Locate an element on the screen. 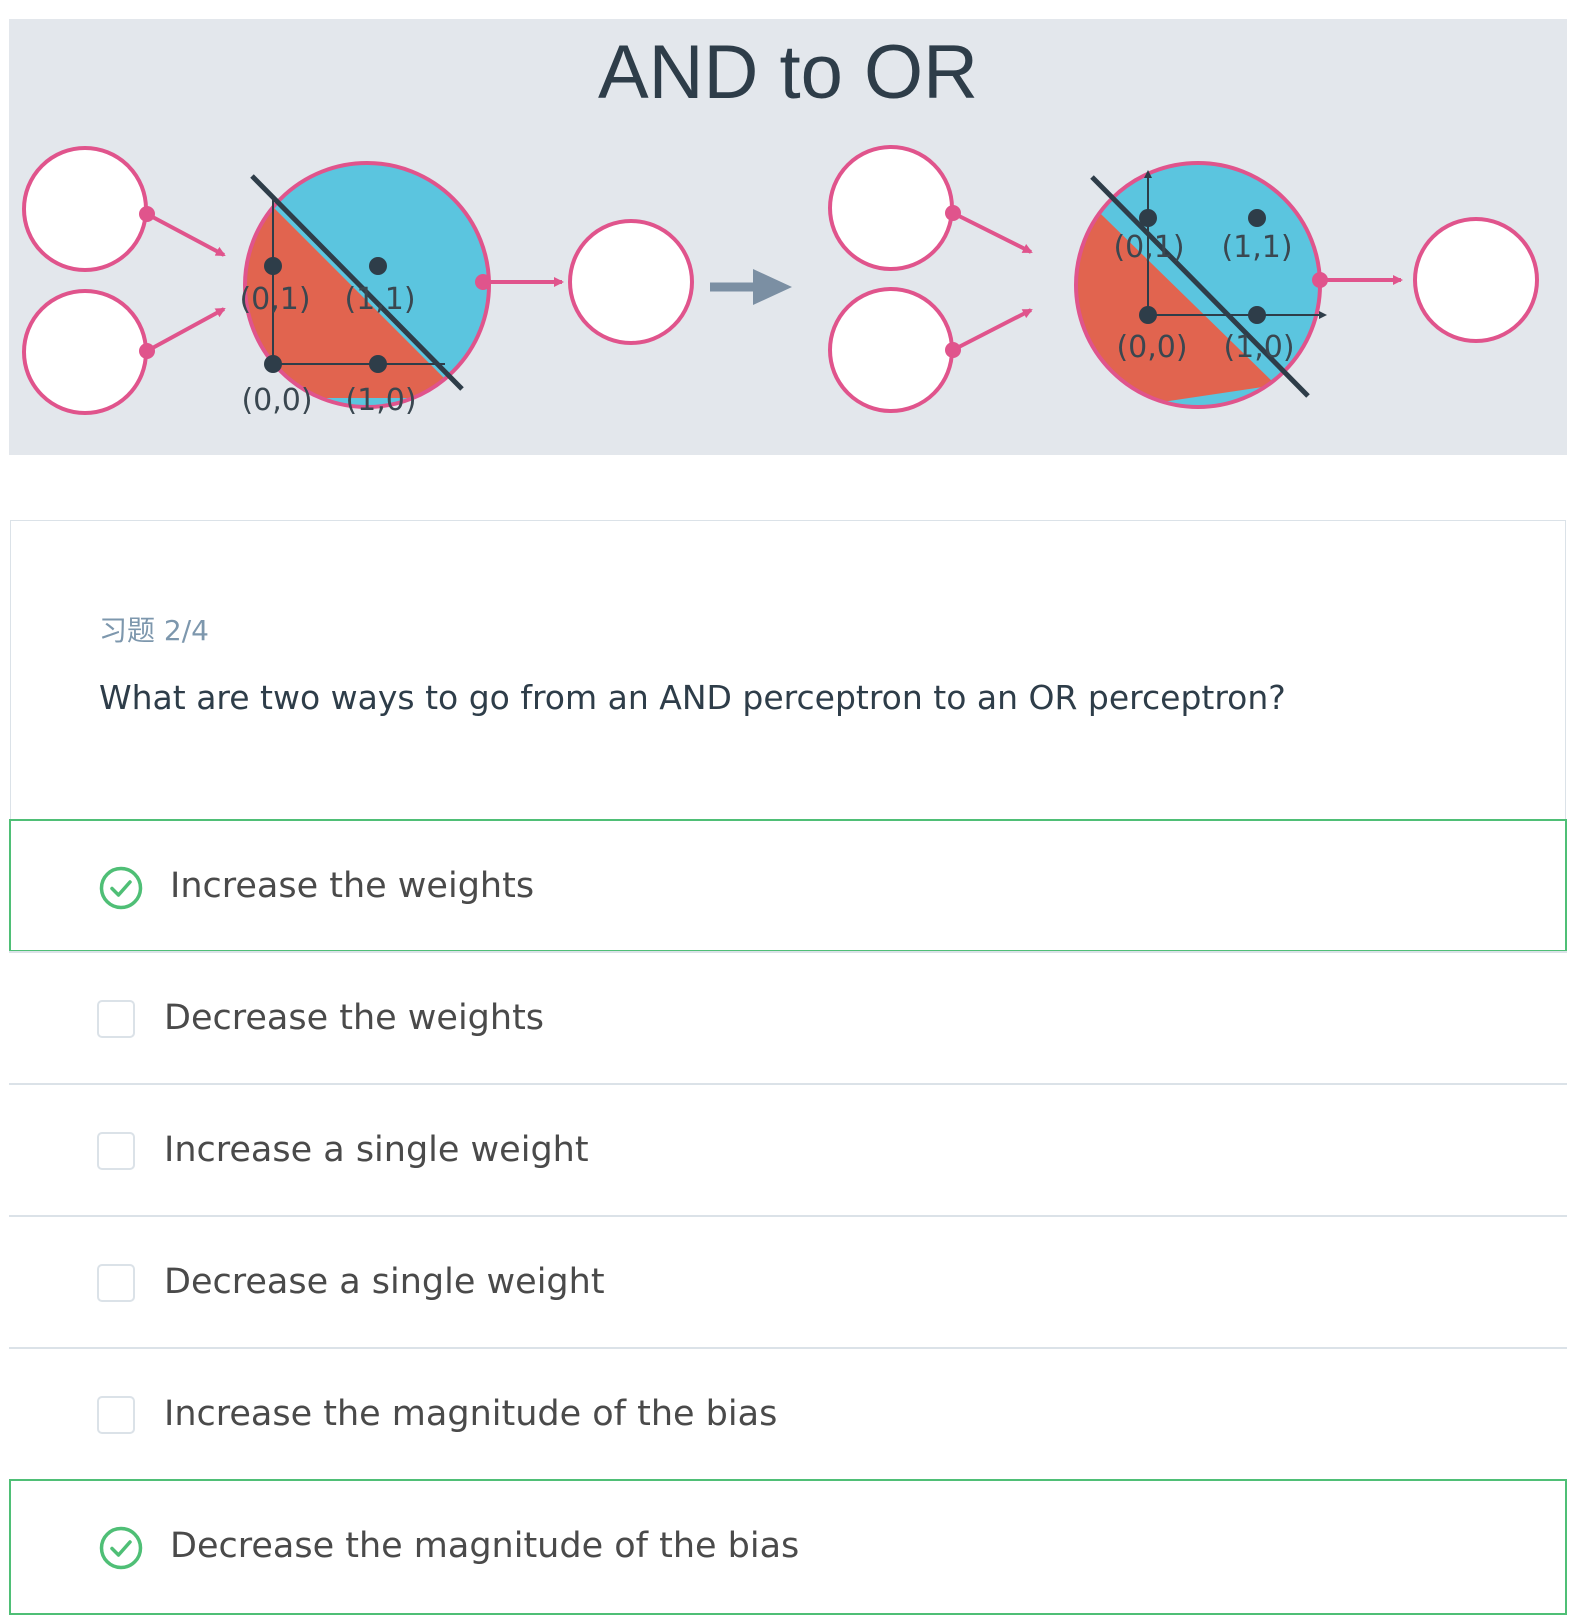  figure-title: AND to OR is located at coordinates (788, 72).